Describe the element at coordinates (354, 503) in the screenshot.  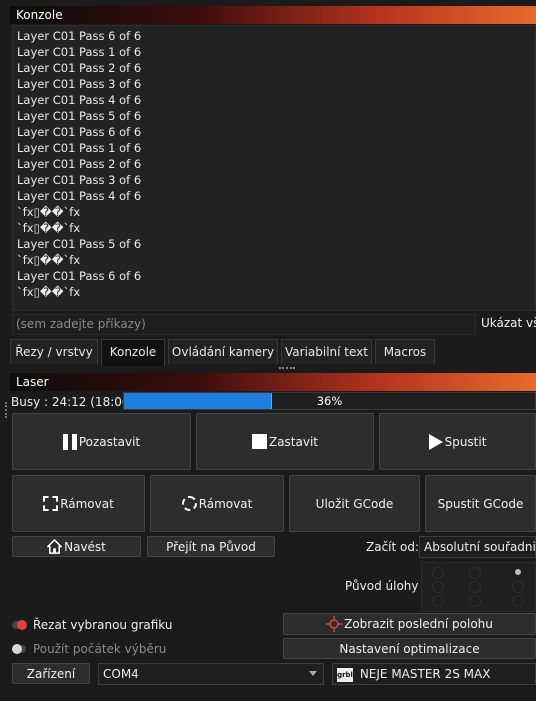
I see `save-gcode-button: Uložit GCode` at that location.